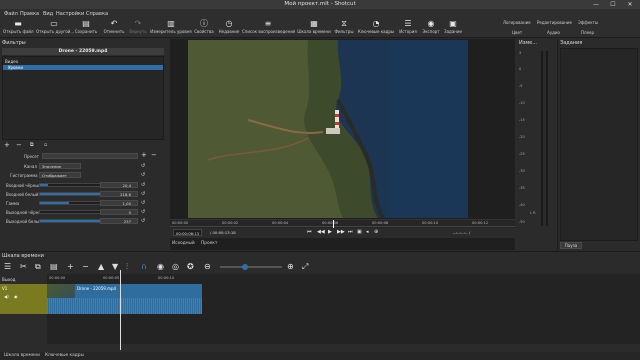 The width and height of the screenshot is (640, 360). What do you see at coordinates (599, 144) in the screenshot?
I see `jobs-list` at bounding box center [599, 144].